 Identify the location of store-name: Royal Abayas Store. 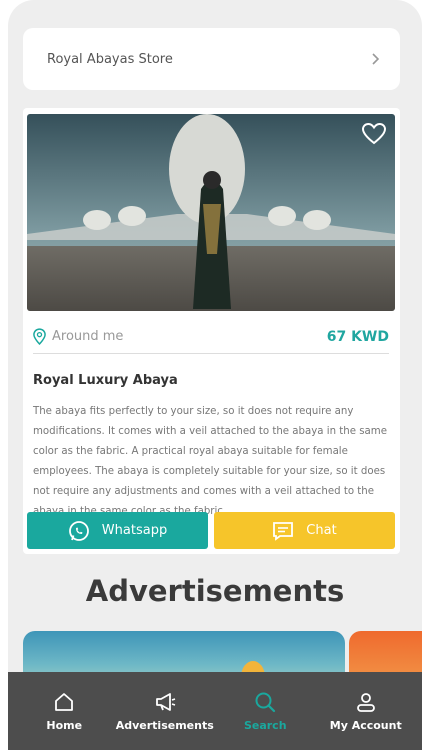
(110, 59).